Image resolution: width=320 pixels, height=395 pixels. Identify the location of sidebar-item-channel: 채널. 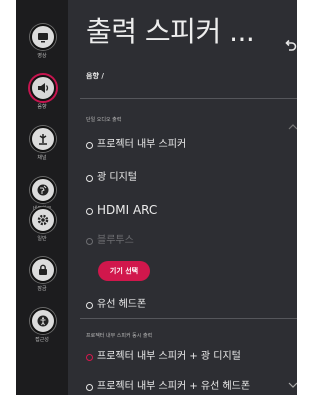
(42, 148).